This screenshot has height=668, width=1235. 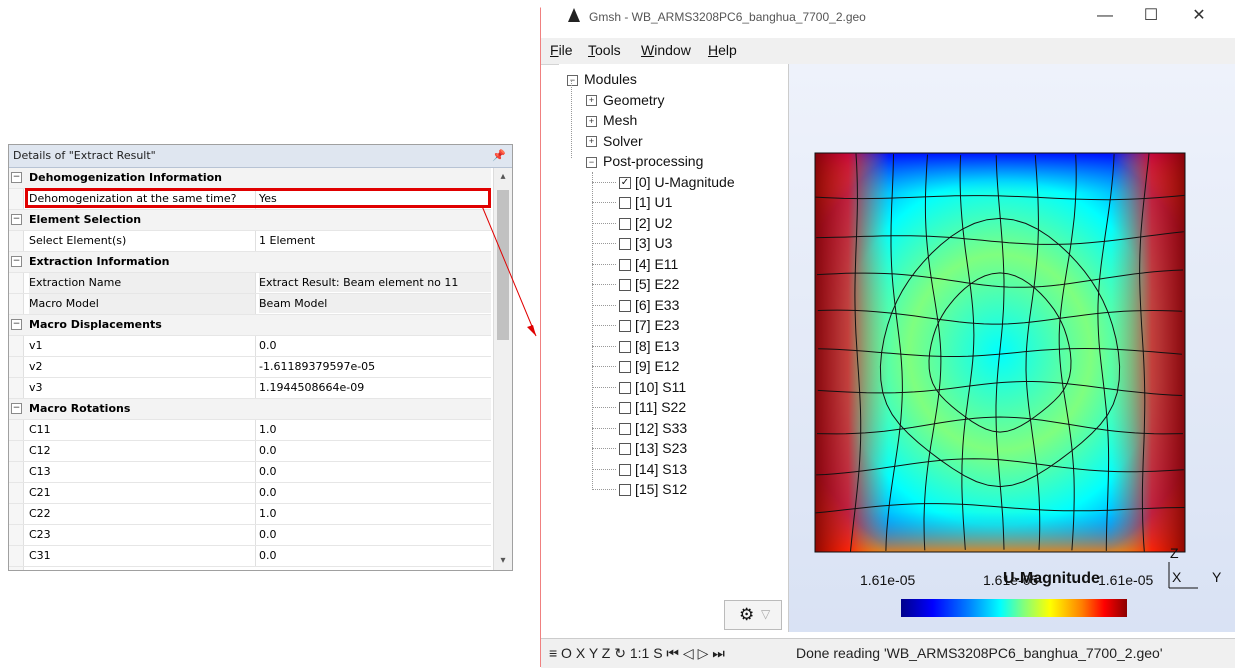 I want to click on menu-file: File, so click(x=561, y=50).